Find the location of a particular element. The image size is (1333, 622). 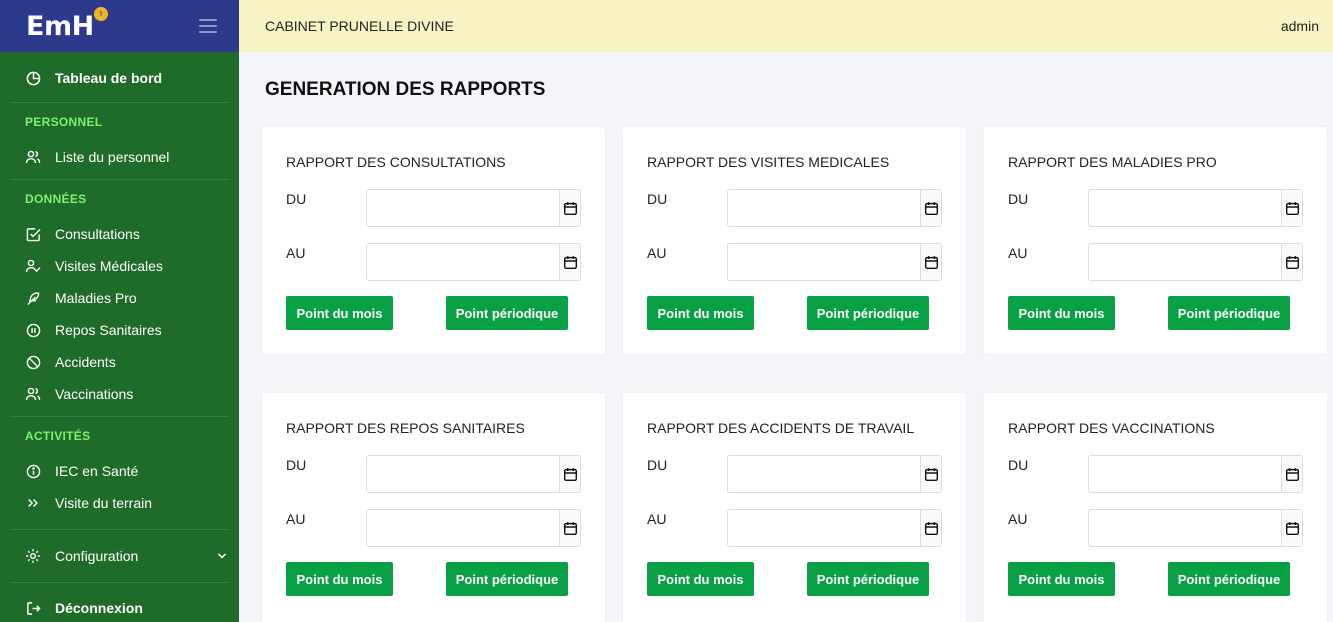

sidebar-item-label: Déconnexion is located at coordinates (99, 608).